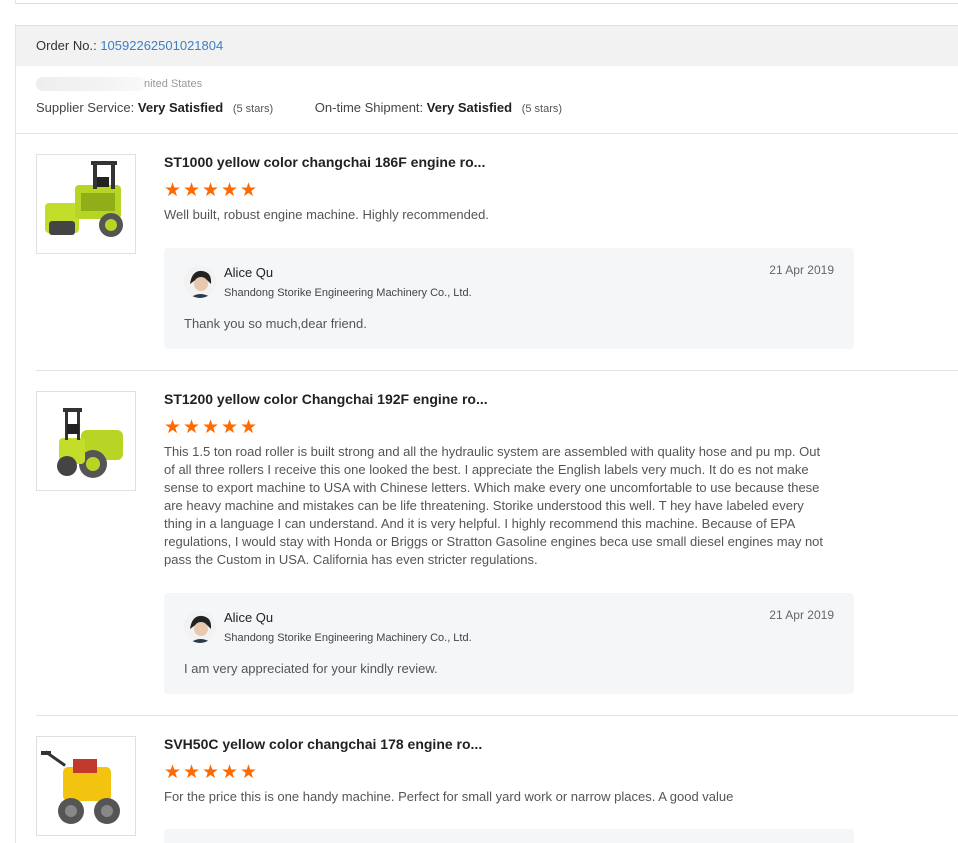 The image size is (958, 843). I want to click on supplier-service-stars: (5 stars), so click(253, 109).